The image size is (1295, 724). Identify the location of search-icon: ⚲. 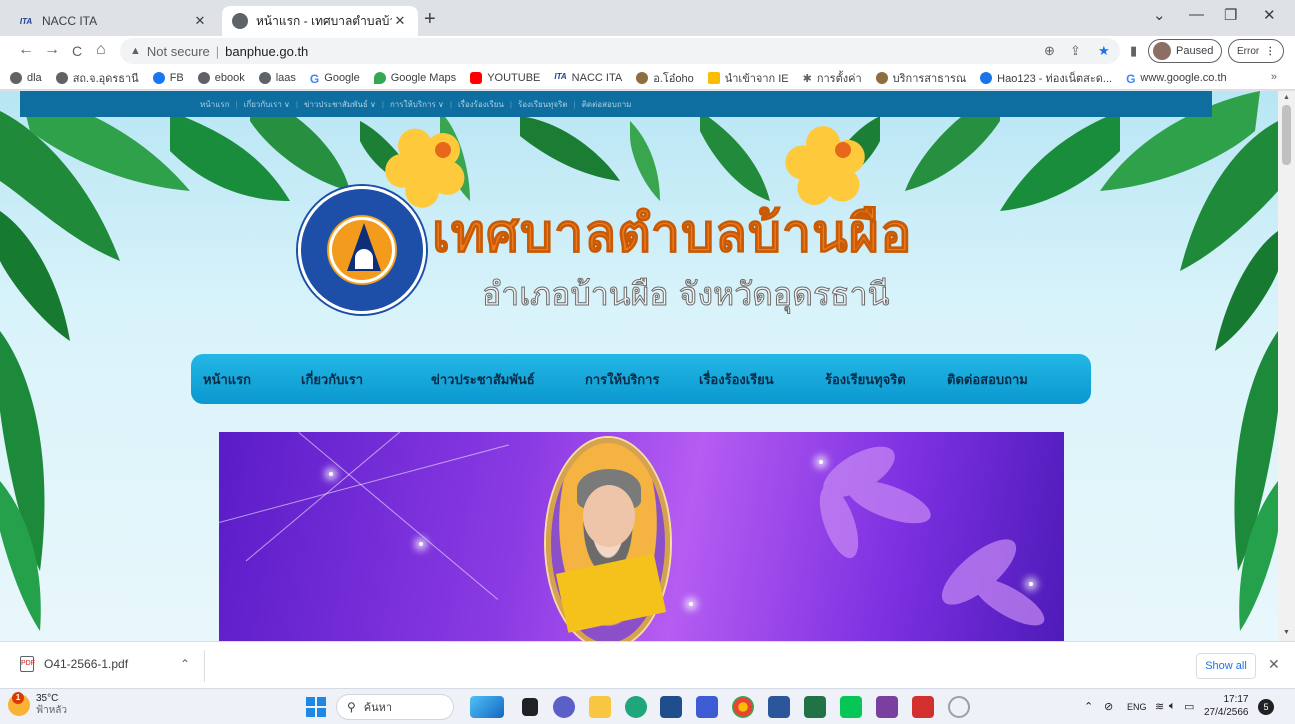
(351, 707).